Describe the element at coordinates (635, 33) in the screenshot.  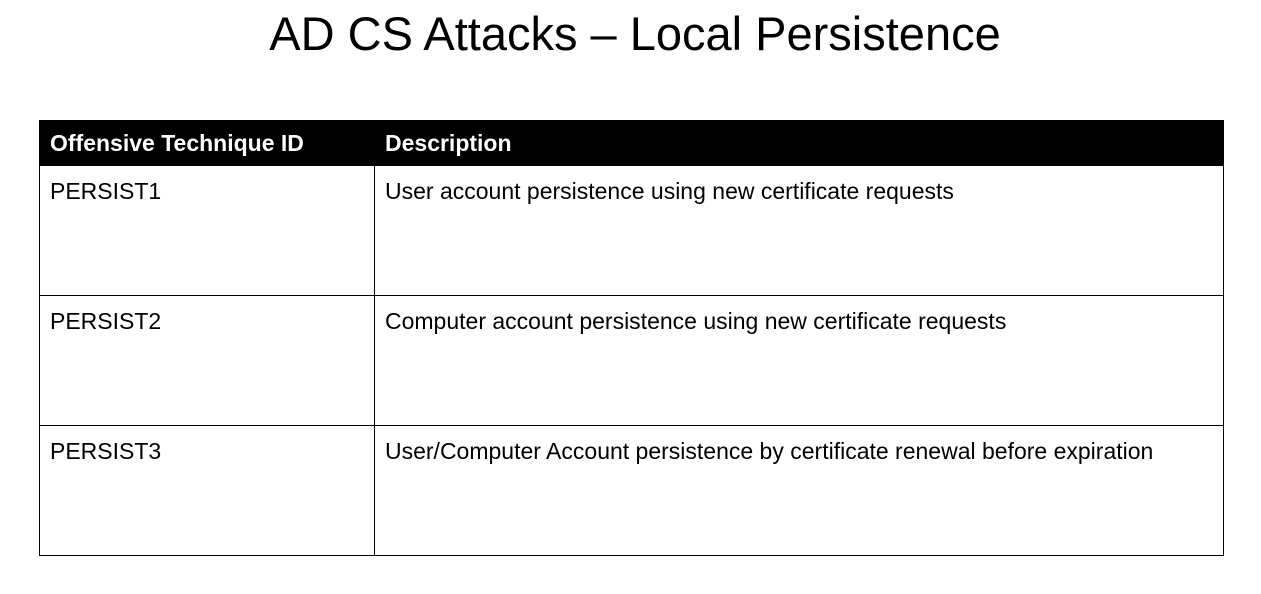
I see `slide-title: AD CS Attacks – Local Persistence` at that location.